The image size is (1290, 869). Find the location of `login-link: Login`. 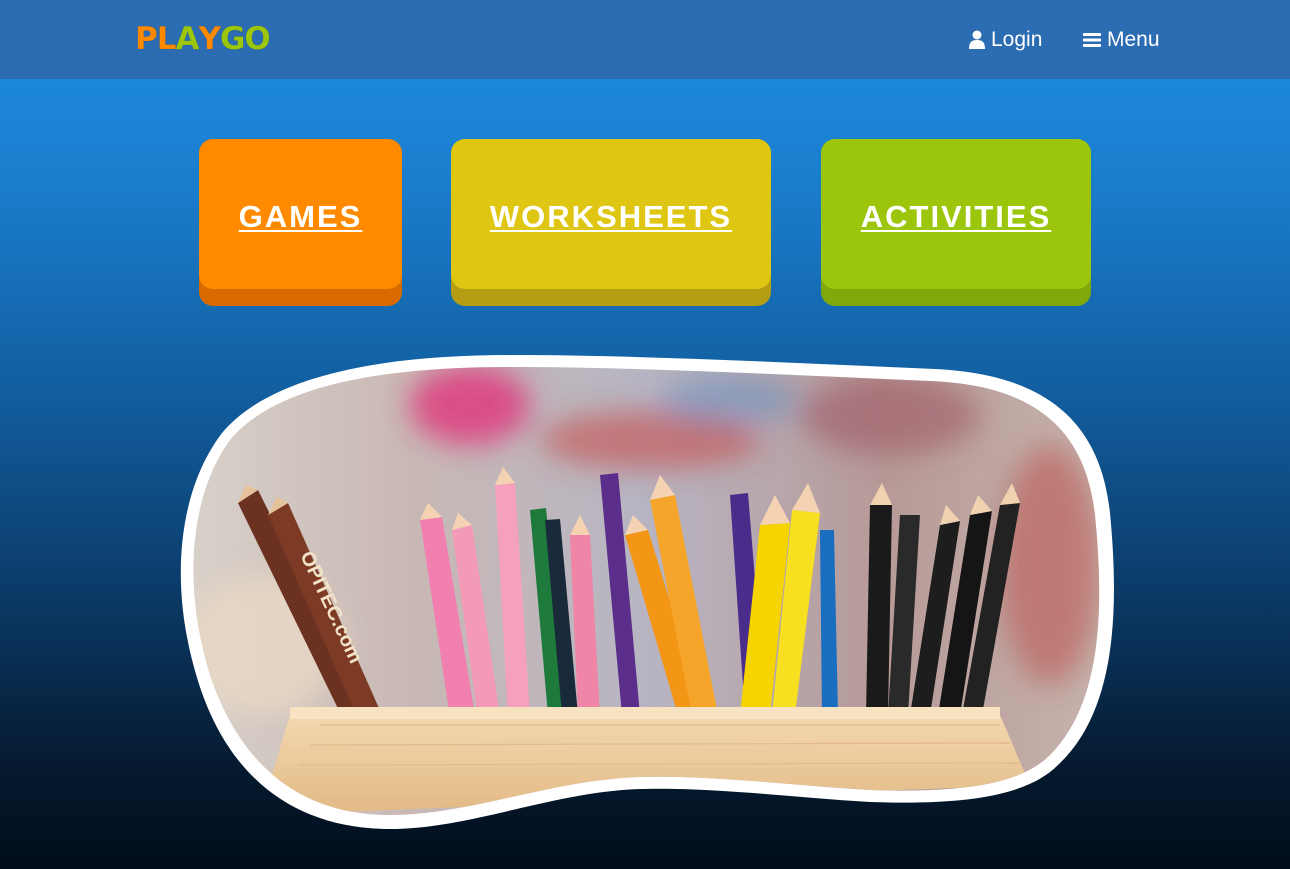

login-link: Login is located at coordinates (1005, 40).